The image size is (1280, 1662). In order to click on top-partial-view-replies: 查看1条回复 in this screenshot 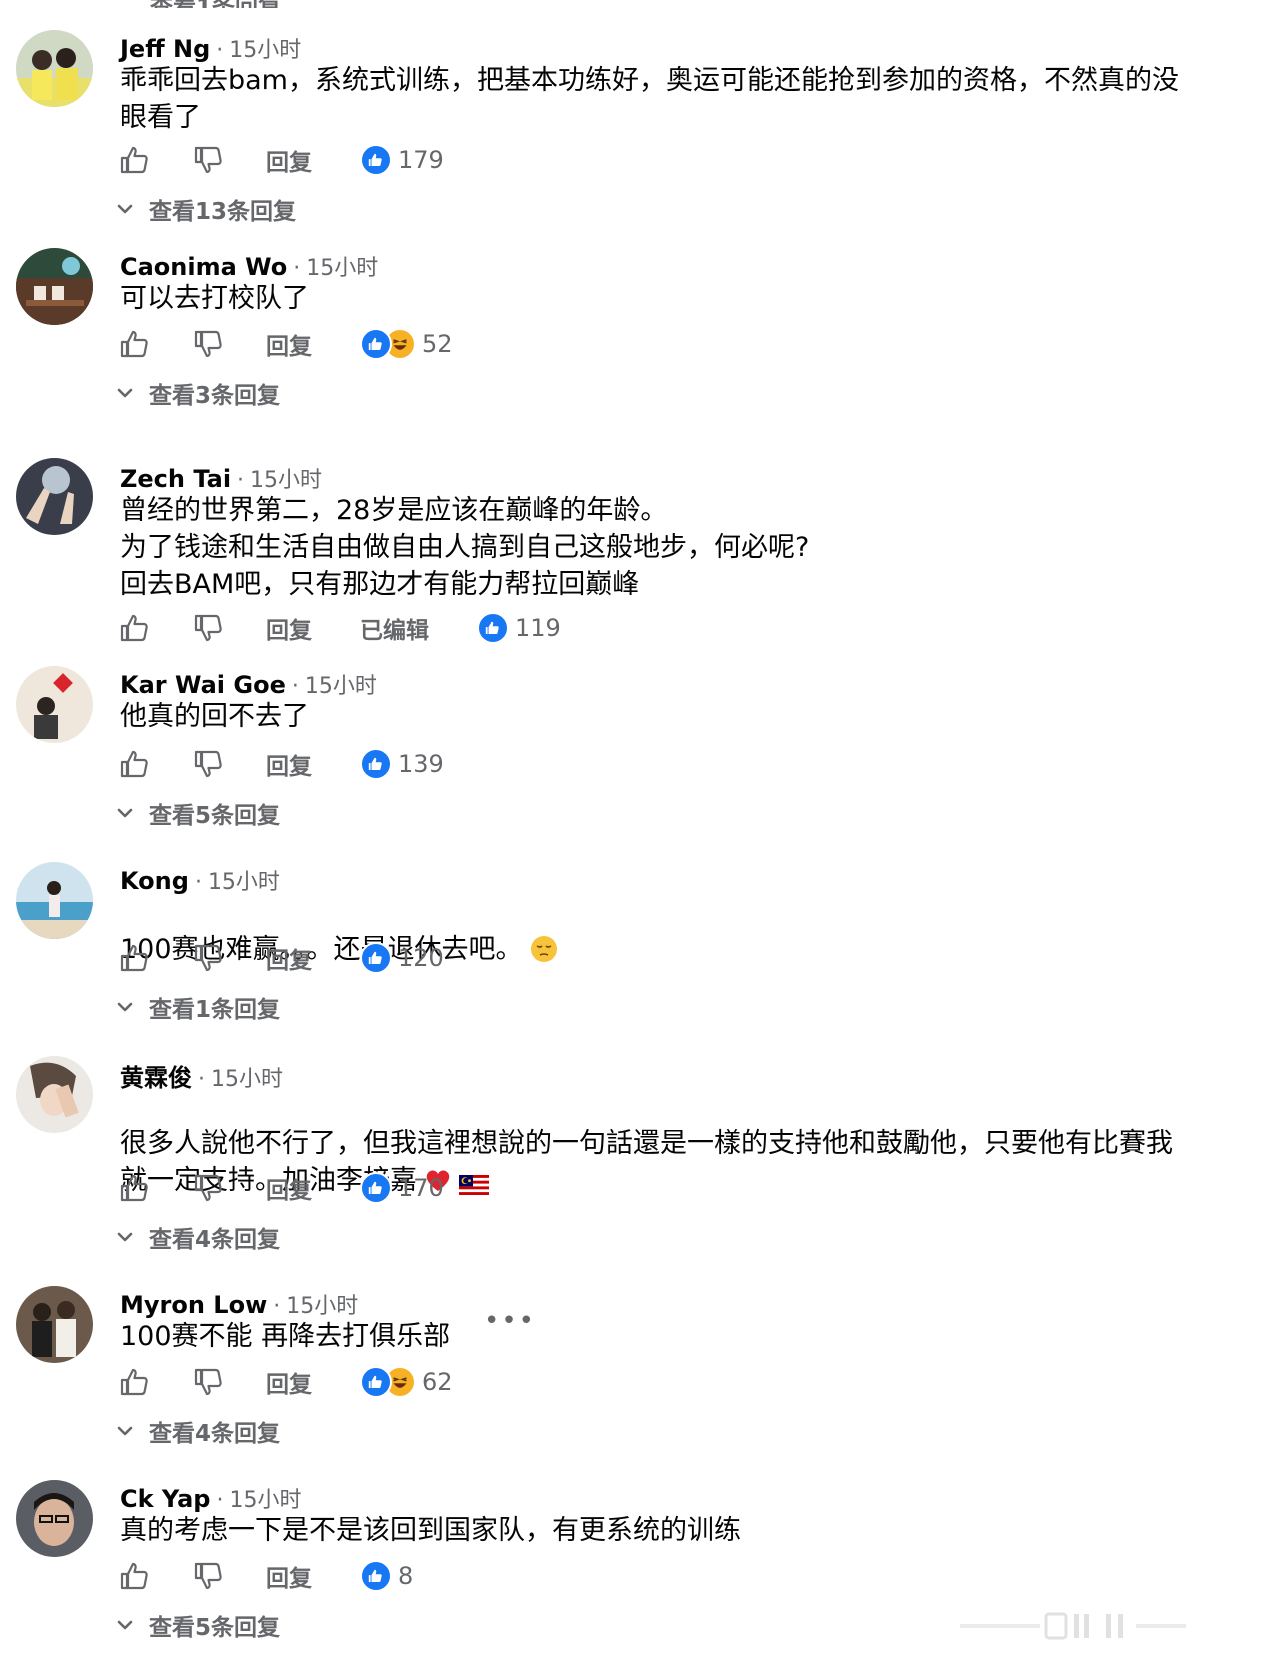, I will do `click(235, 4)`.